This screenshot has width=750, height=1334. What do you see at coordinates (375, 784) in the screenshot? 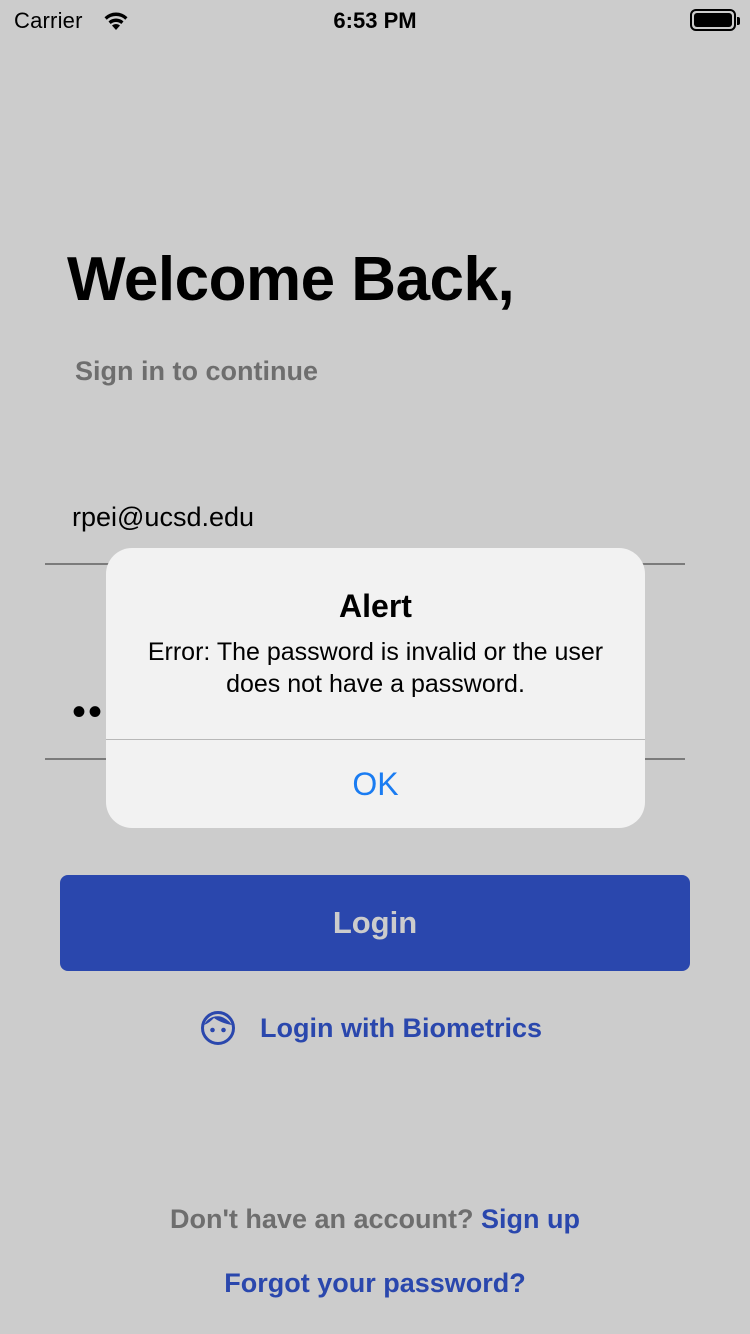
I see `alert-ok-button: OK` at bounding box center [375, 784].